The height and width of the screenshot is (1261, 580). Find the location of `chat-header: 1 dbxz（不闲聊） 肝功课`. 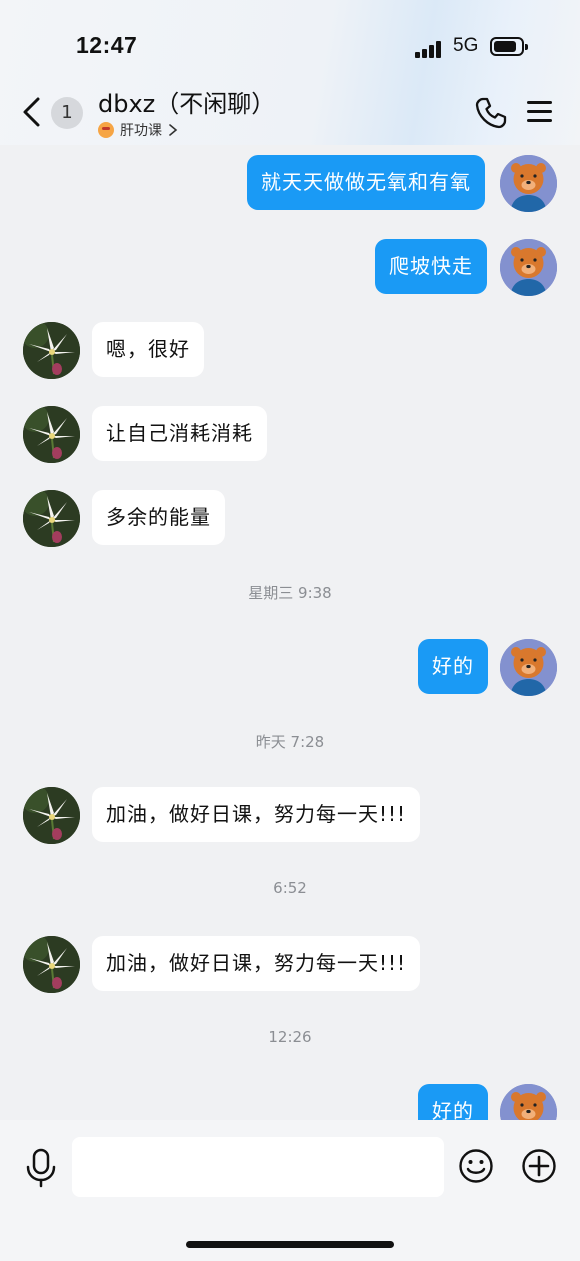

chat-header: 1 dbxz（不闲聊） 肝功课 is located at coordinates (290, 112).